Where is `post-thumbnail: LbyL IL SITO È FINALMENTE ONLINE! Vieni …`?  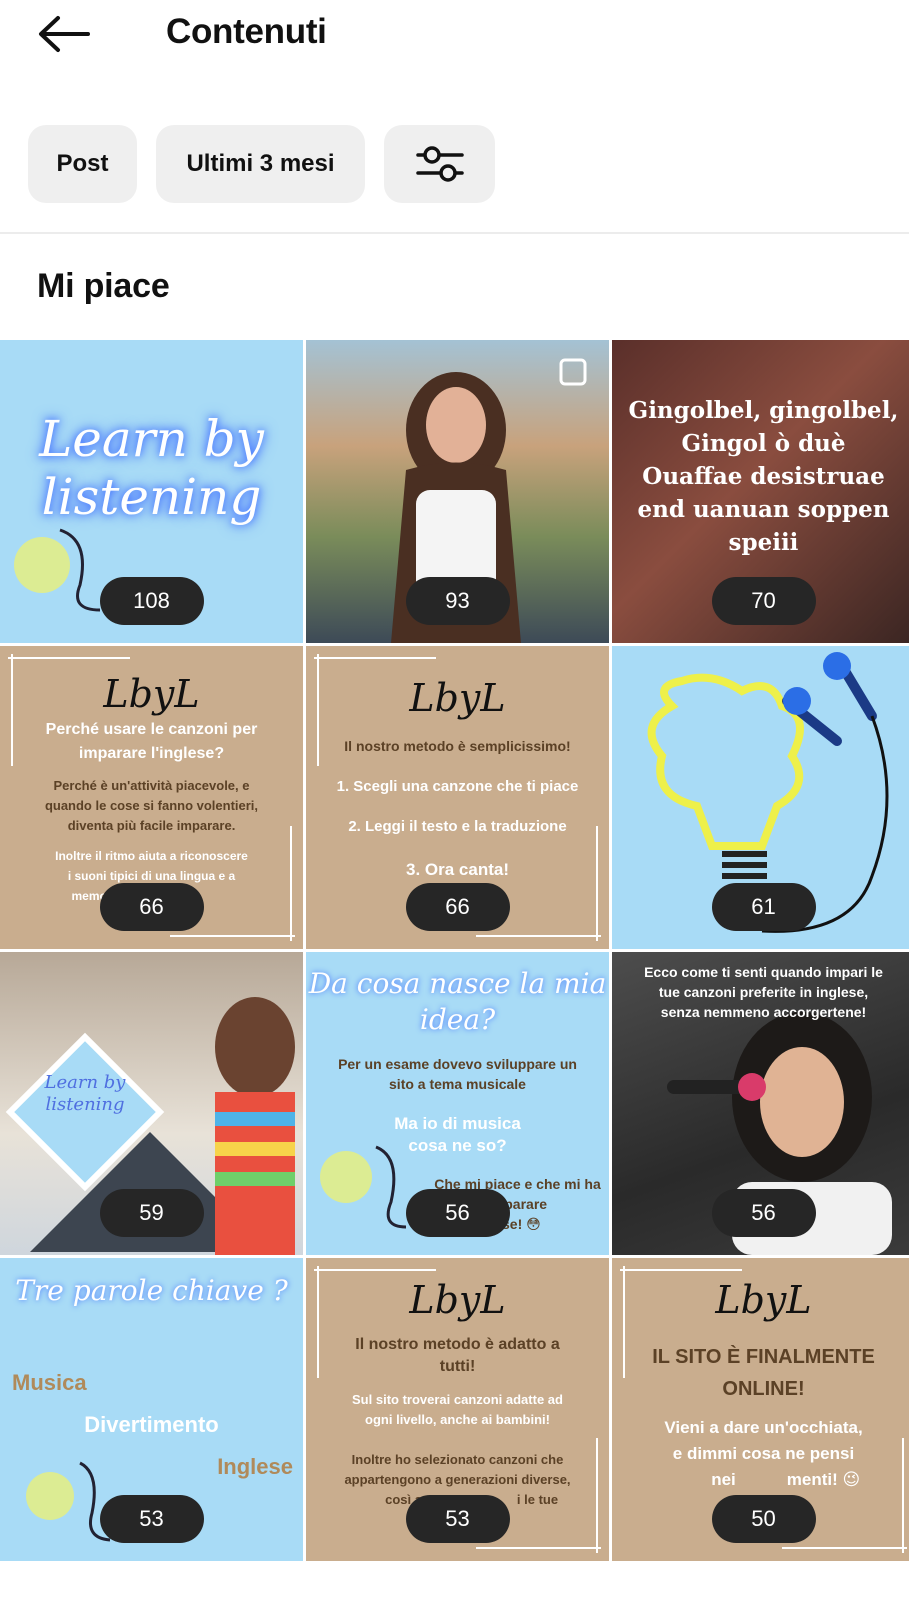 post-thumbnail: LbyL IL SITO È FINALMENTE ONLINE! Vieni … is located at coordinates (760, 1409).